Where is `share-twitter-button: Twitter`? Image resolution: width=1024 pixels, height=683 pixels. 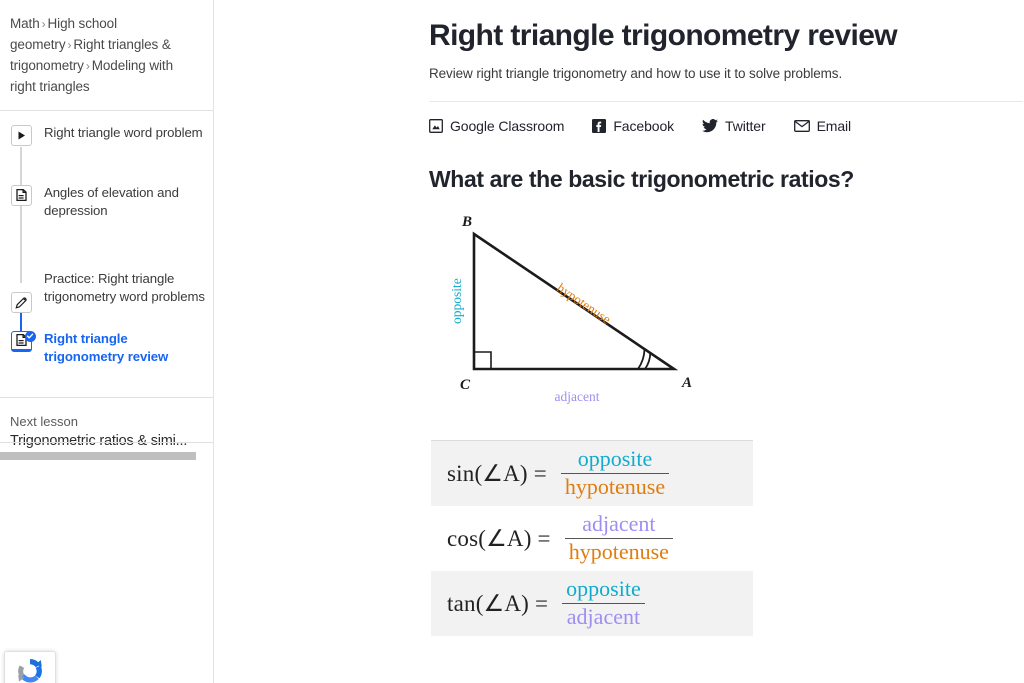
share-twitter-button: Twitter is located at coordinates (734, 126).